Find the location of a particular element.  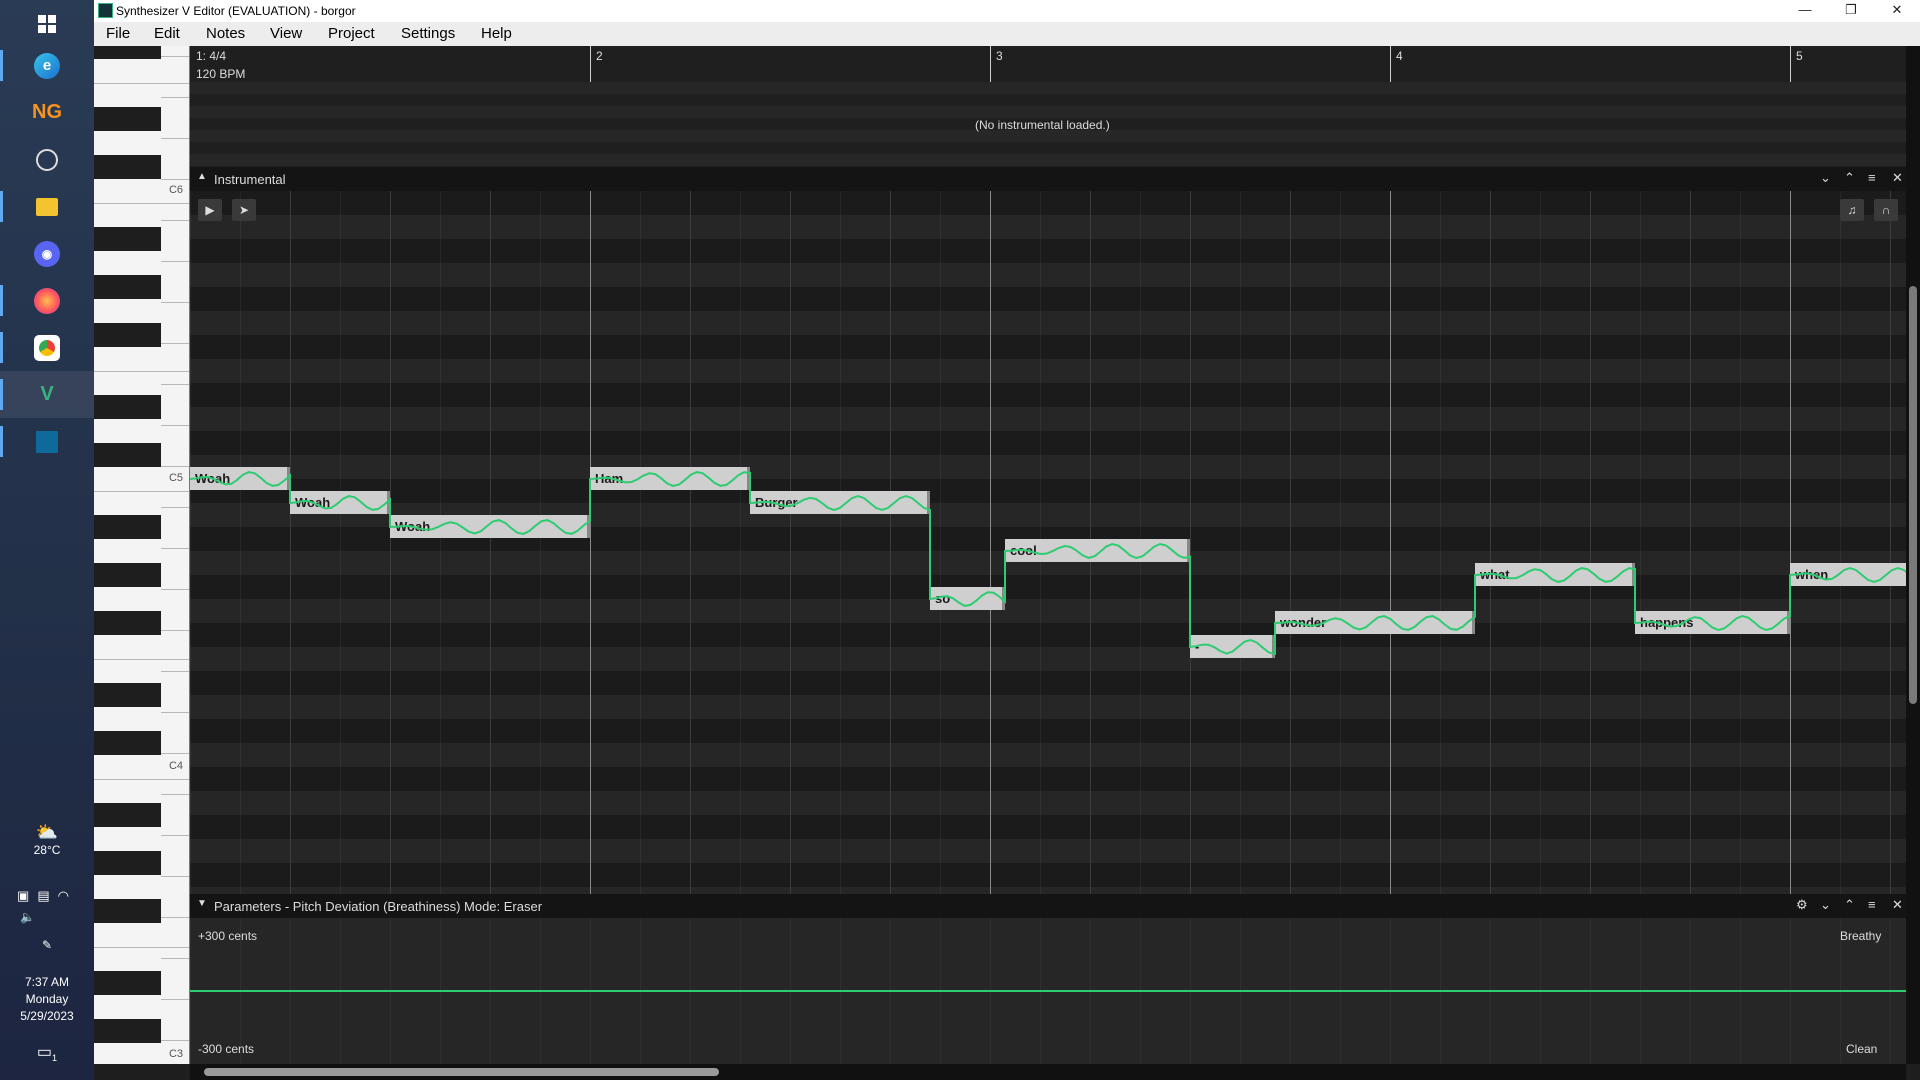

horizontal-scroll-thumb is located at coordinates (461, 1072).